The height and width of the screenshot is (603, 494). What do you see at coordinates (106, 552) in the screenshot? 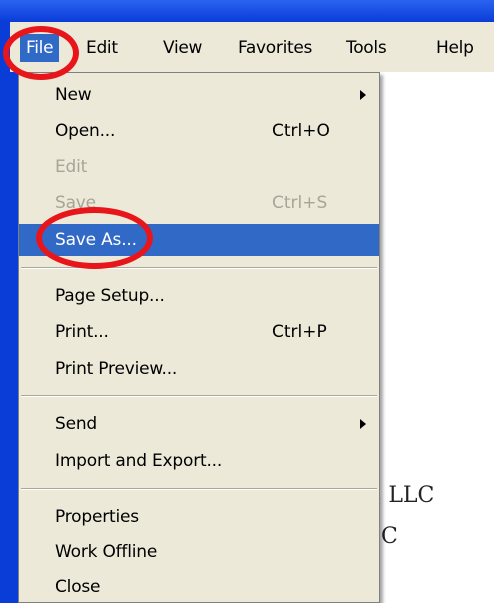
I see `menu-item-label: Work Offline` at bounding box center [106, 552].